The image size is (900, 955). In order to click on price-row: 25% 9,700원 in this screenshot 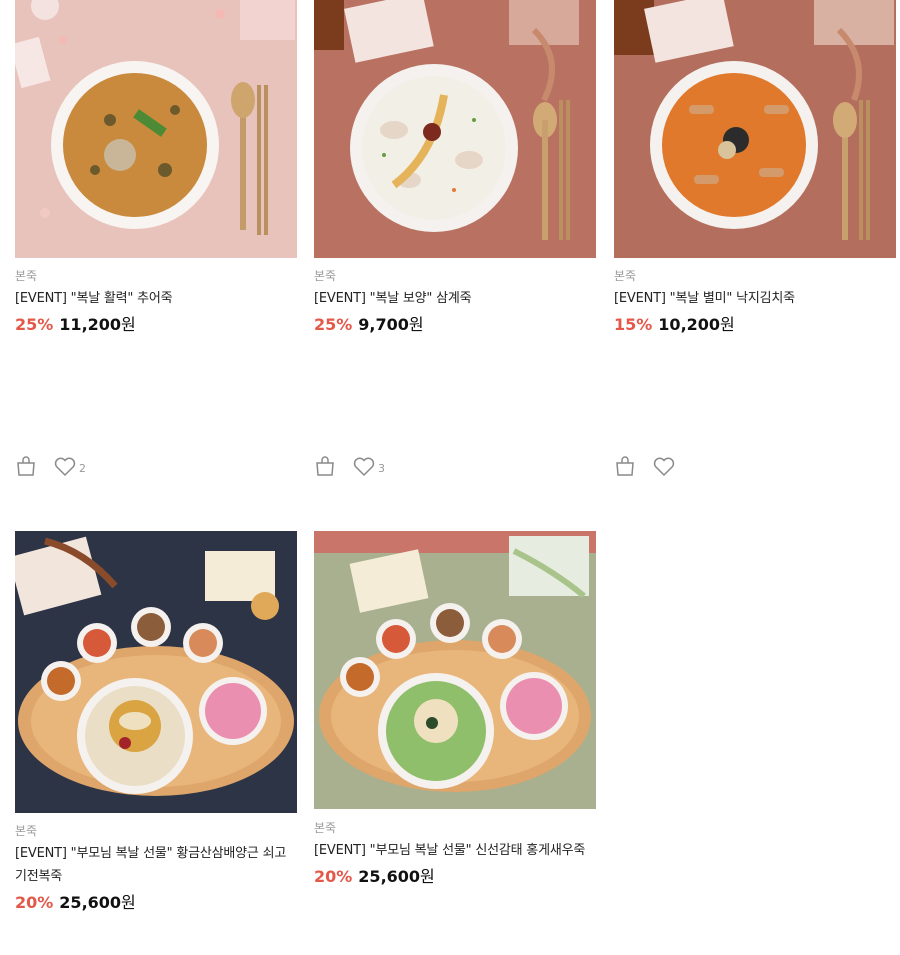, I will do `click(455, 325)`.